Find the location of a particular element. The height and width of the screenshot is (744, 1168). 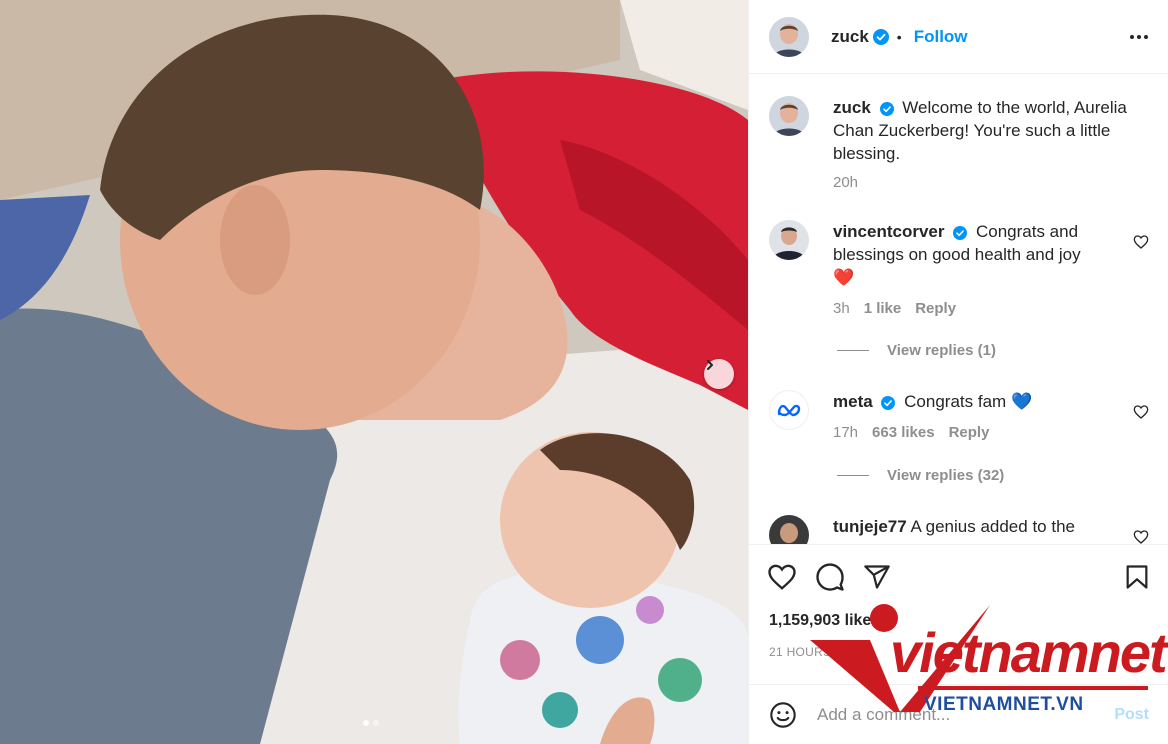

comment-text: Congrats fam is located at coordinates (955, 401).